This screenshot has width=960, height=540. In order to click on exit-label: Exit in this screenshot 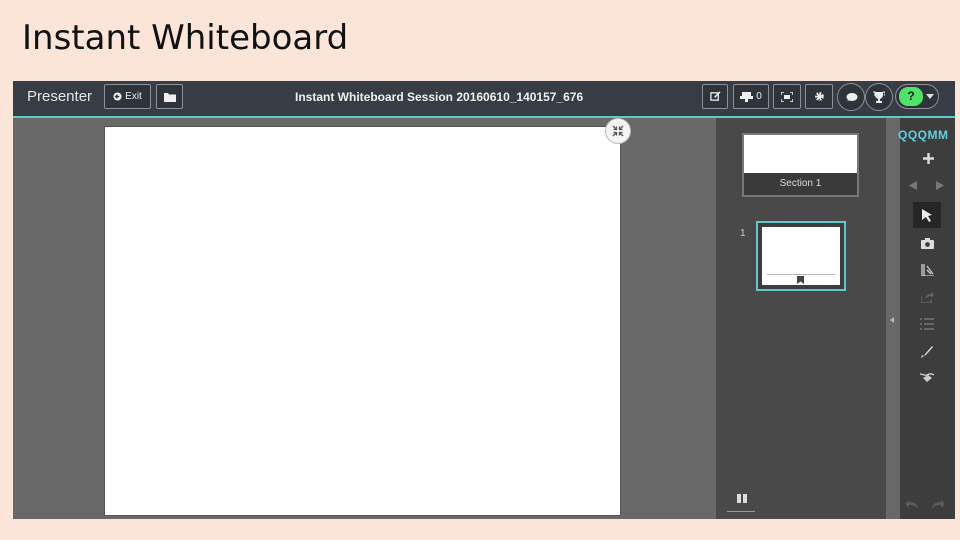, I will do `click(133, 96)`.